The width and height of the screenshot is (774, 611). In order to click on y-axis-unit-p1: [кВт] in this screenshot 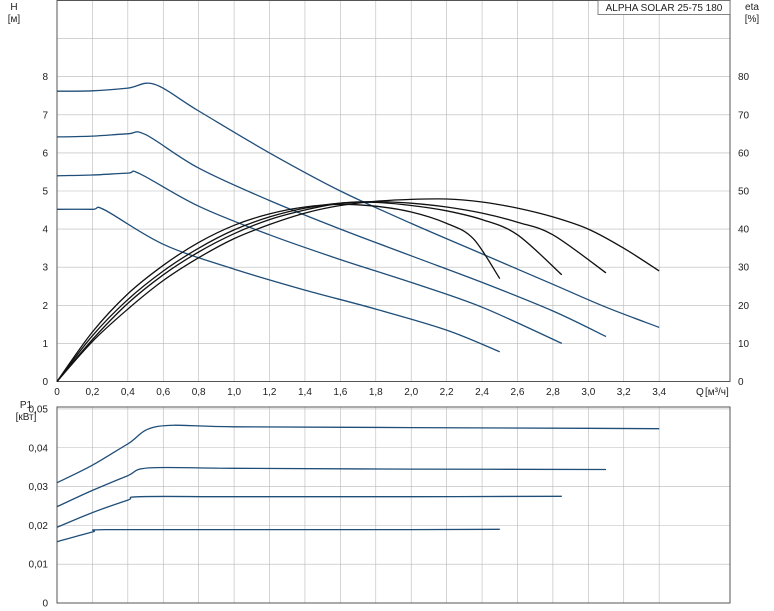, I will do `click(26, 417)`.